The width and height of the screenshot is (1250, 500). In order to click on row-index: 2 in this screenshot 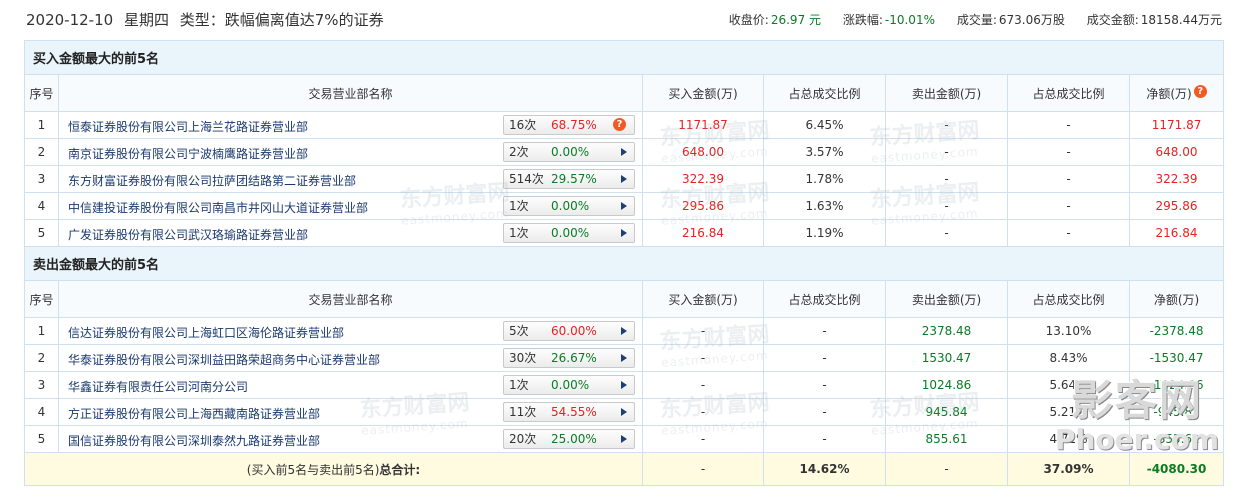, I will do `click(41, 152)`.